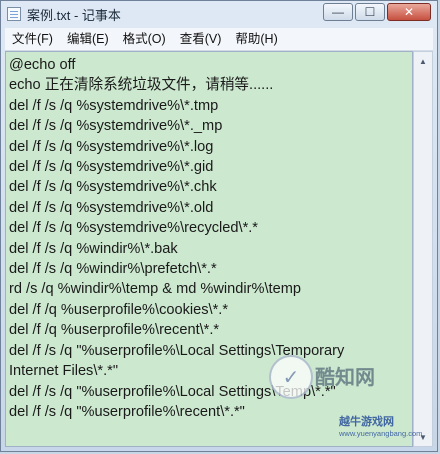  What do you see at coordinates (111, 167) in the screenshot?
I see `text-line: del /f /s /q %systemdrive%\*.gid` at bounding box center [111, 167].